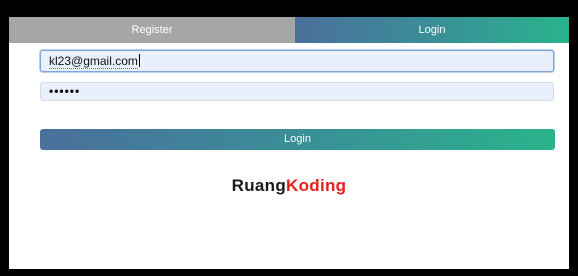 This screenshot has height=276, width=578. I want to click on tab-register: Register, so click(152, 30).